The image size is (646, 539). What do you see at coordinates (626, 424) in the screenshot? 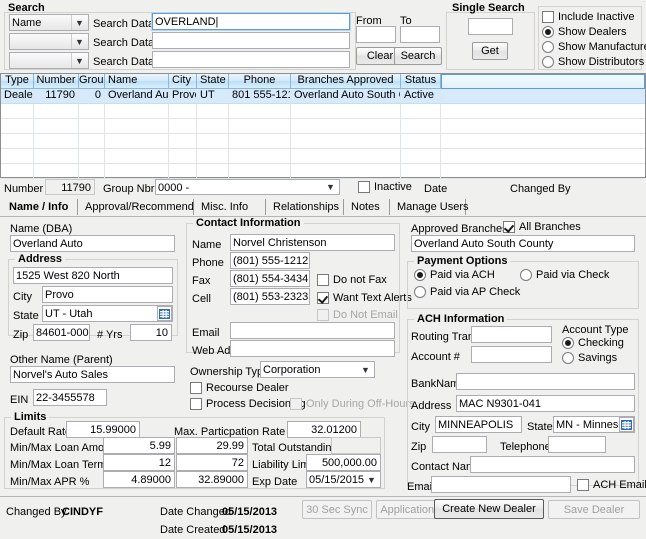
I see `ach-state-lookup-icon` at bounding box center [626, 424].